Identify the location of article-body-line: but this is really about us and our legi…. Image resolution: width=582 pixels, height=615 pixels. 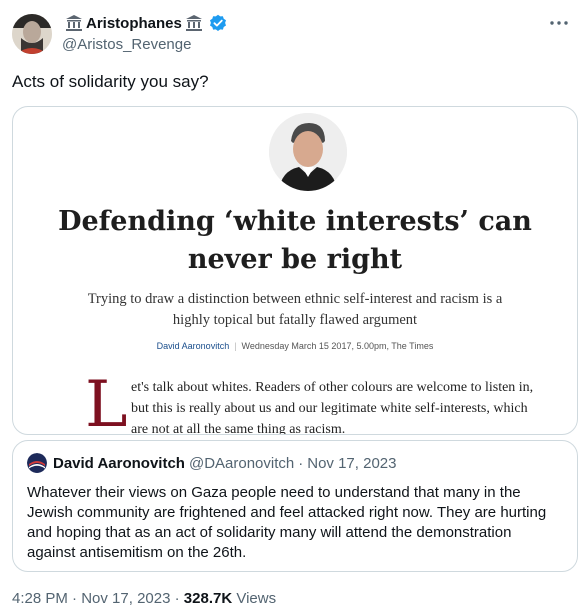
(329, 408).